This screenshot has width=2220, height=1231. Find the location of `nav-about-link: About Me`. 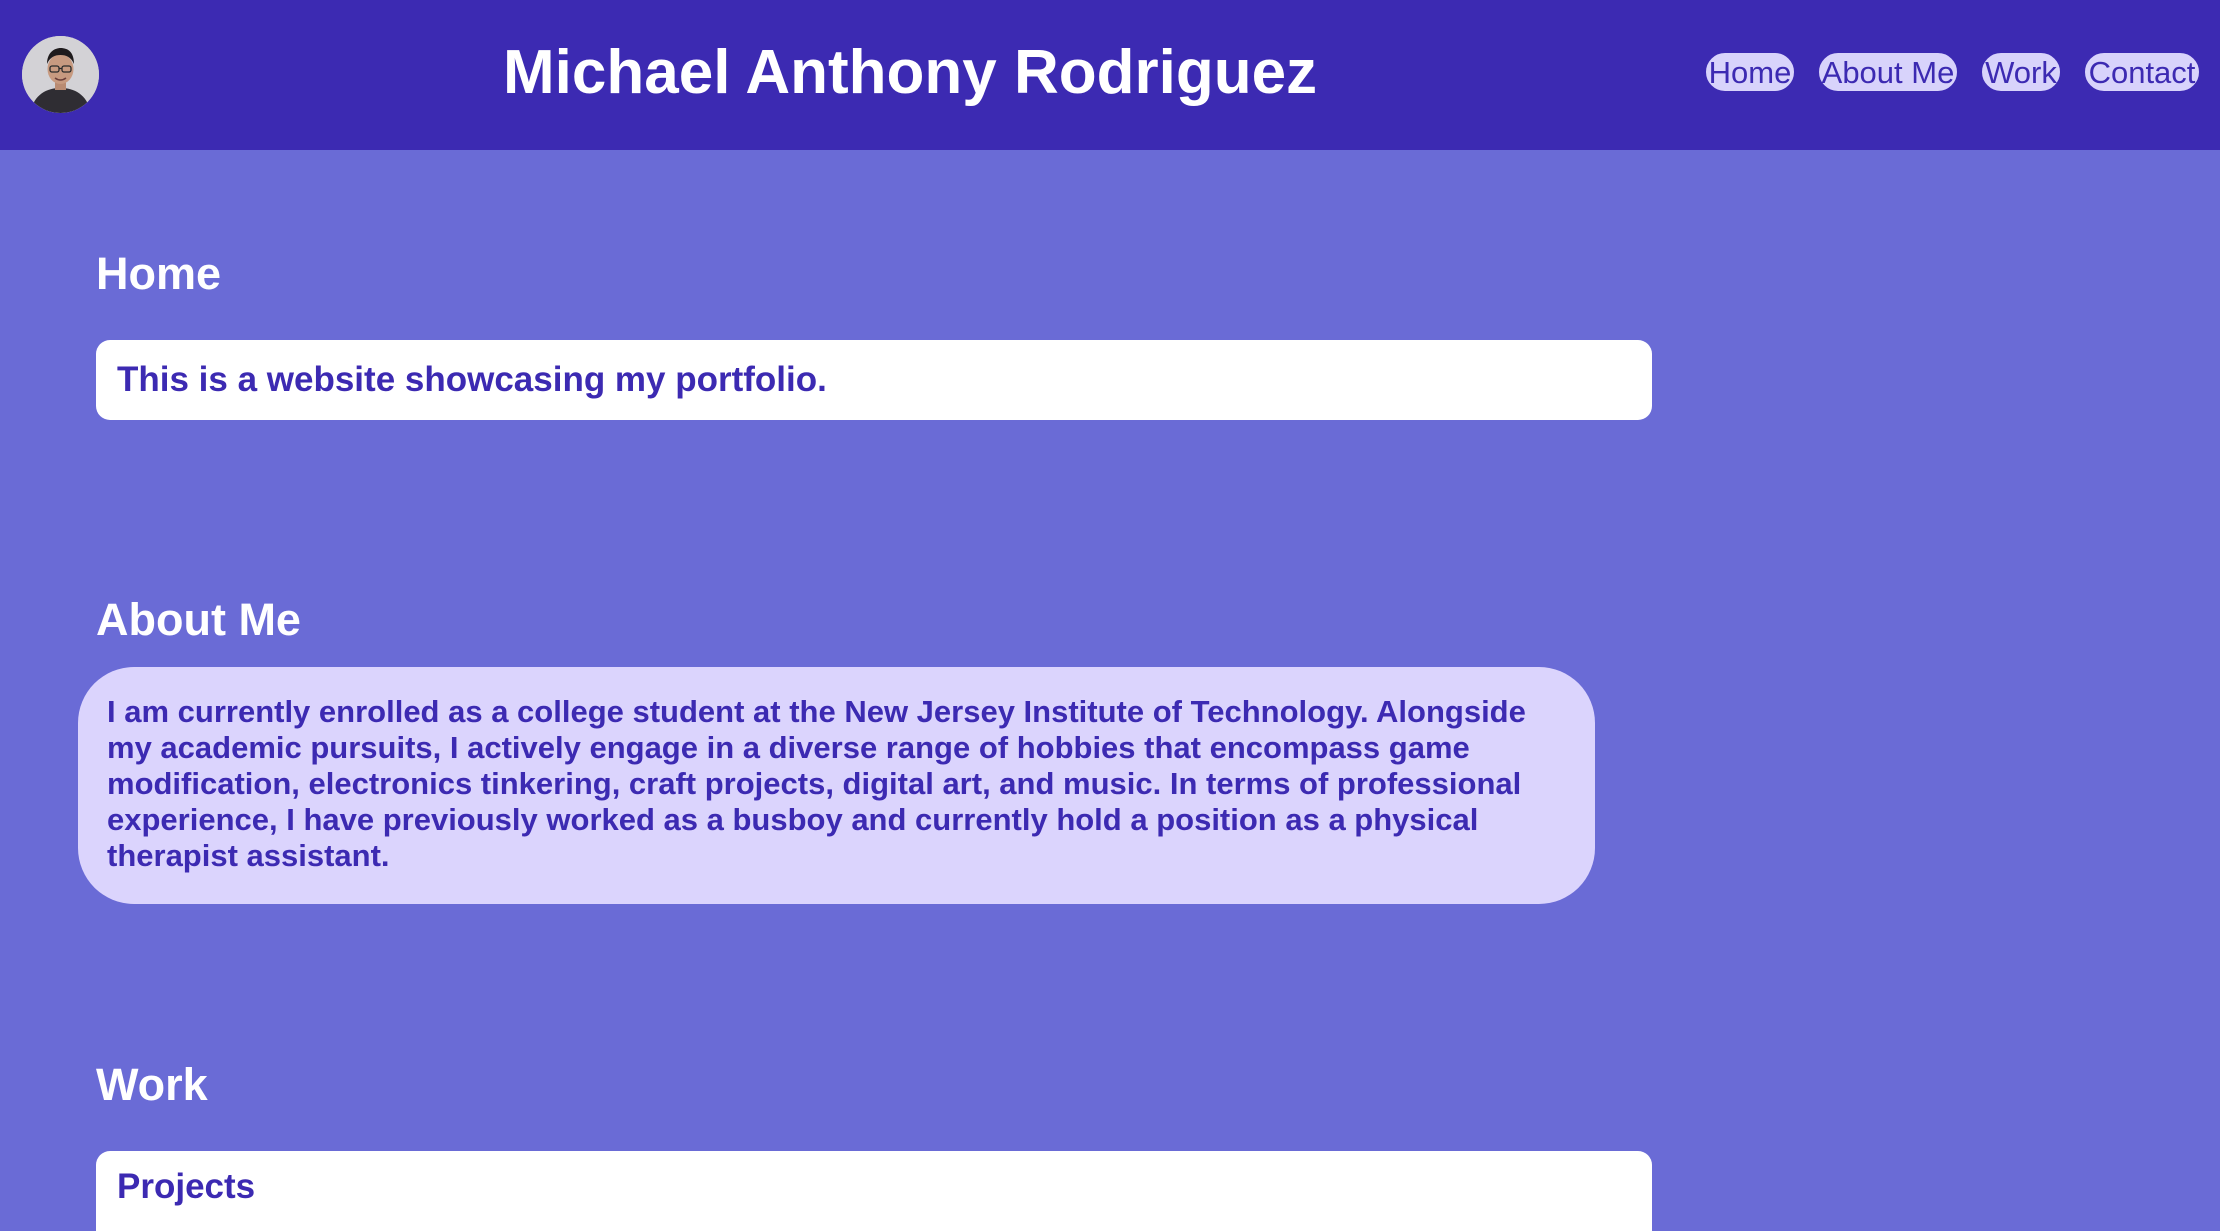

nav-about-link: About Me is located at coordinates (1888, 72).